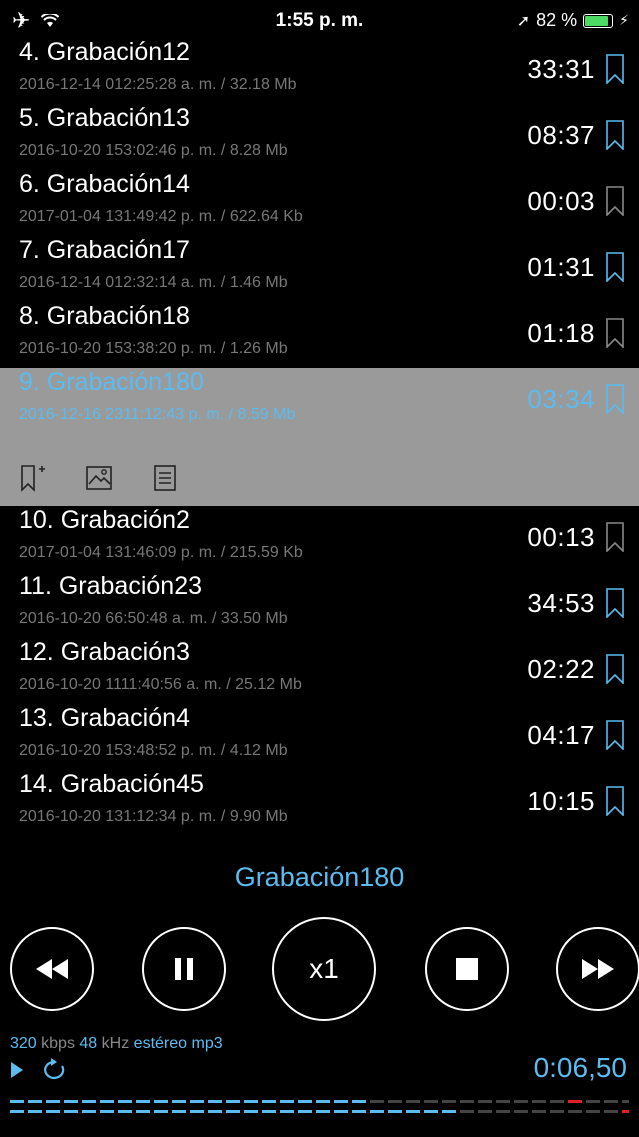 This screenshot has height=1137, width=639. What do you see at coordinates (165, 478) in the screenshot?
I see `notes-icon` at bounding box center [165, 478].